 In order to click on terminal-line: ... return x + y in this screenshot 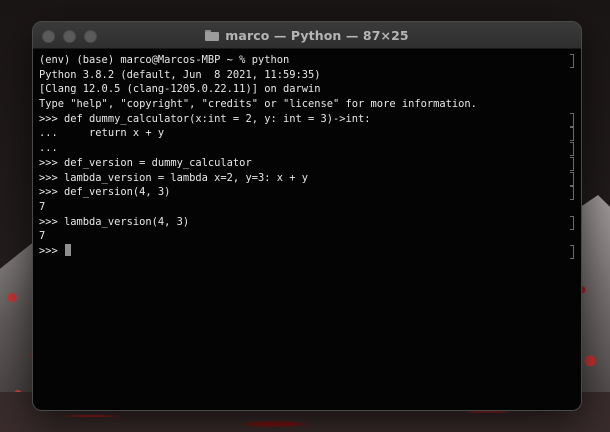, I will do `click(306, 134)`.